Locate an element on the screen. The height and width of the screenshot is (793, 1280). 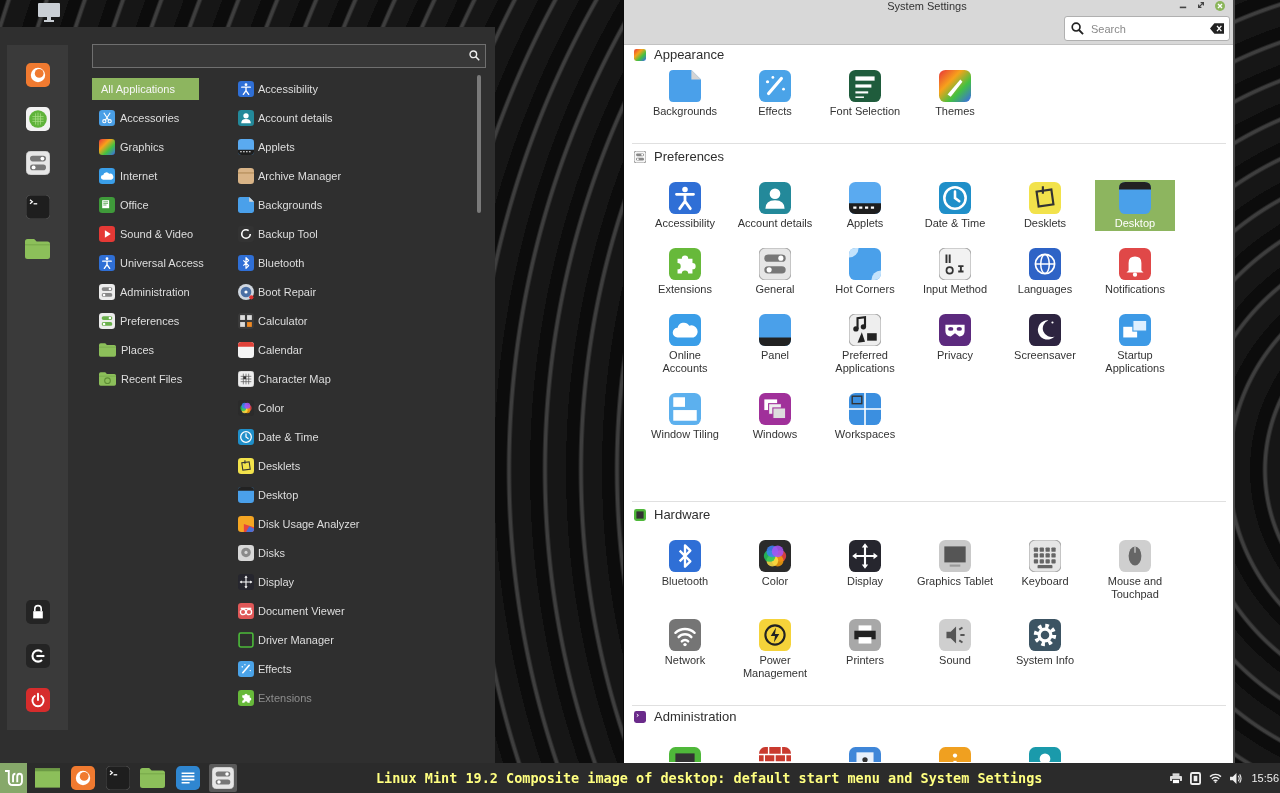
search-icon is located at coordinates (474, 55).